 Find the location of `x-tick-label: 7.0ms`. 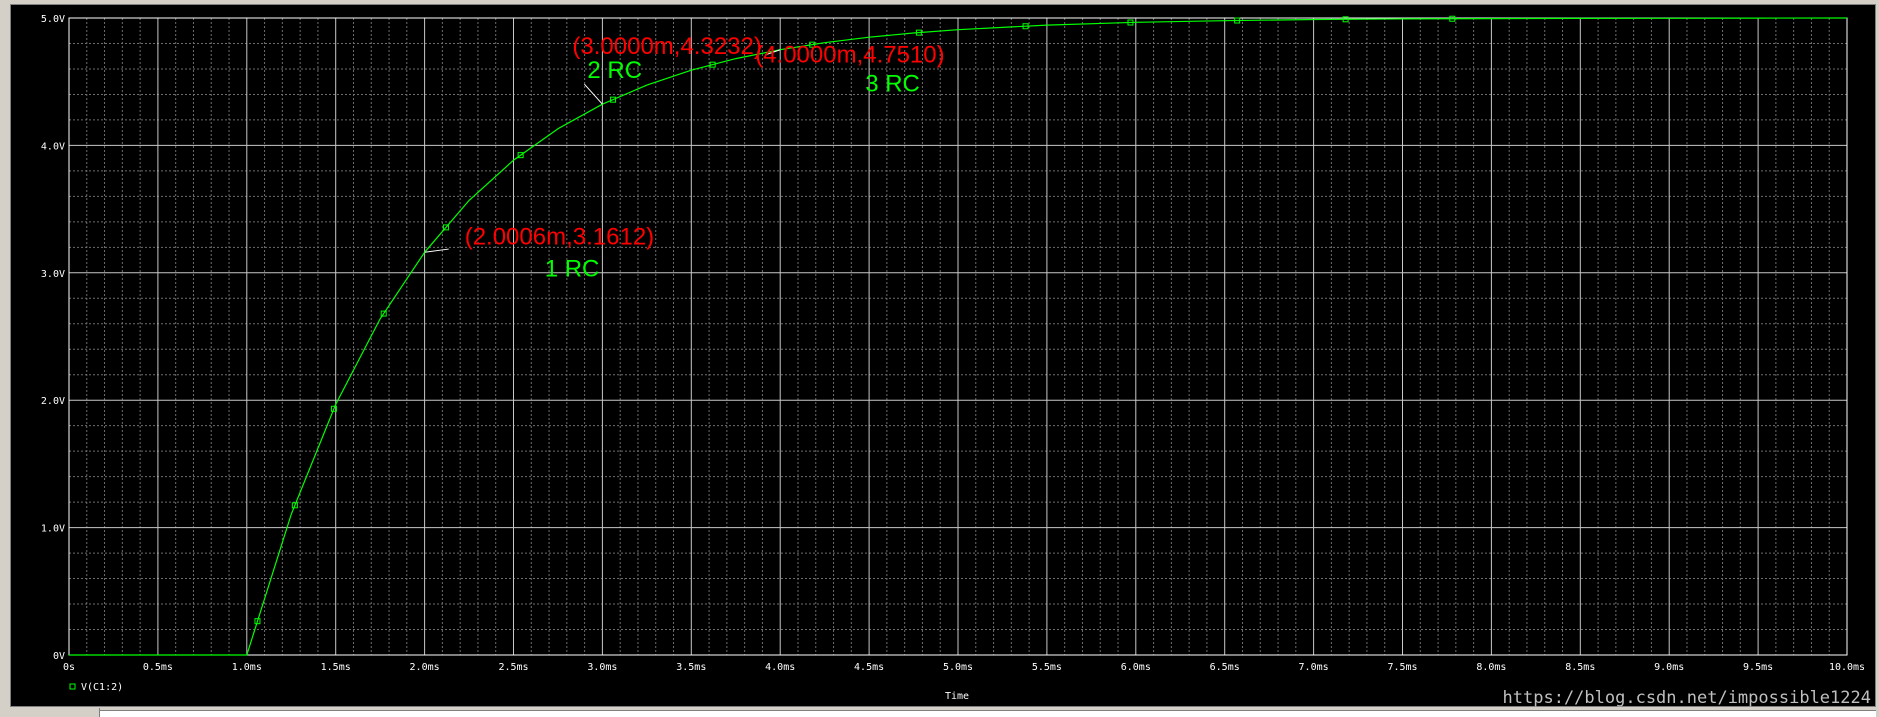

x-tick-label: 7.0ms is located at coordinates (1314, 667).